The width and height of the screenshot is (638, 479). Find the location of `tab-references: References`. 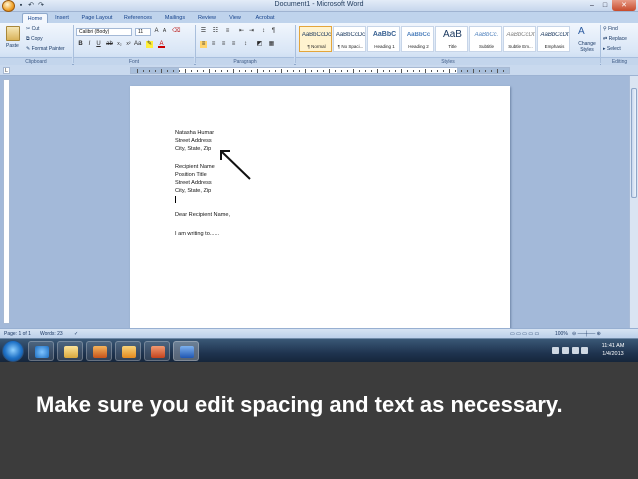

tab-references: References is located at coordinates (138, 18).